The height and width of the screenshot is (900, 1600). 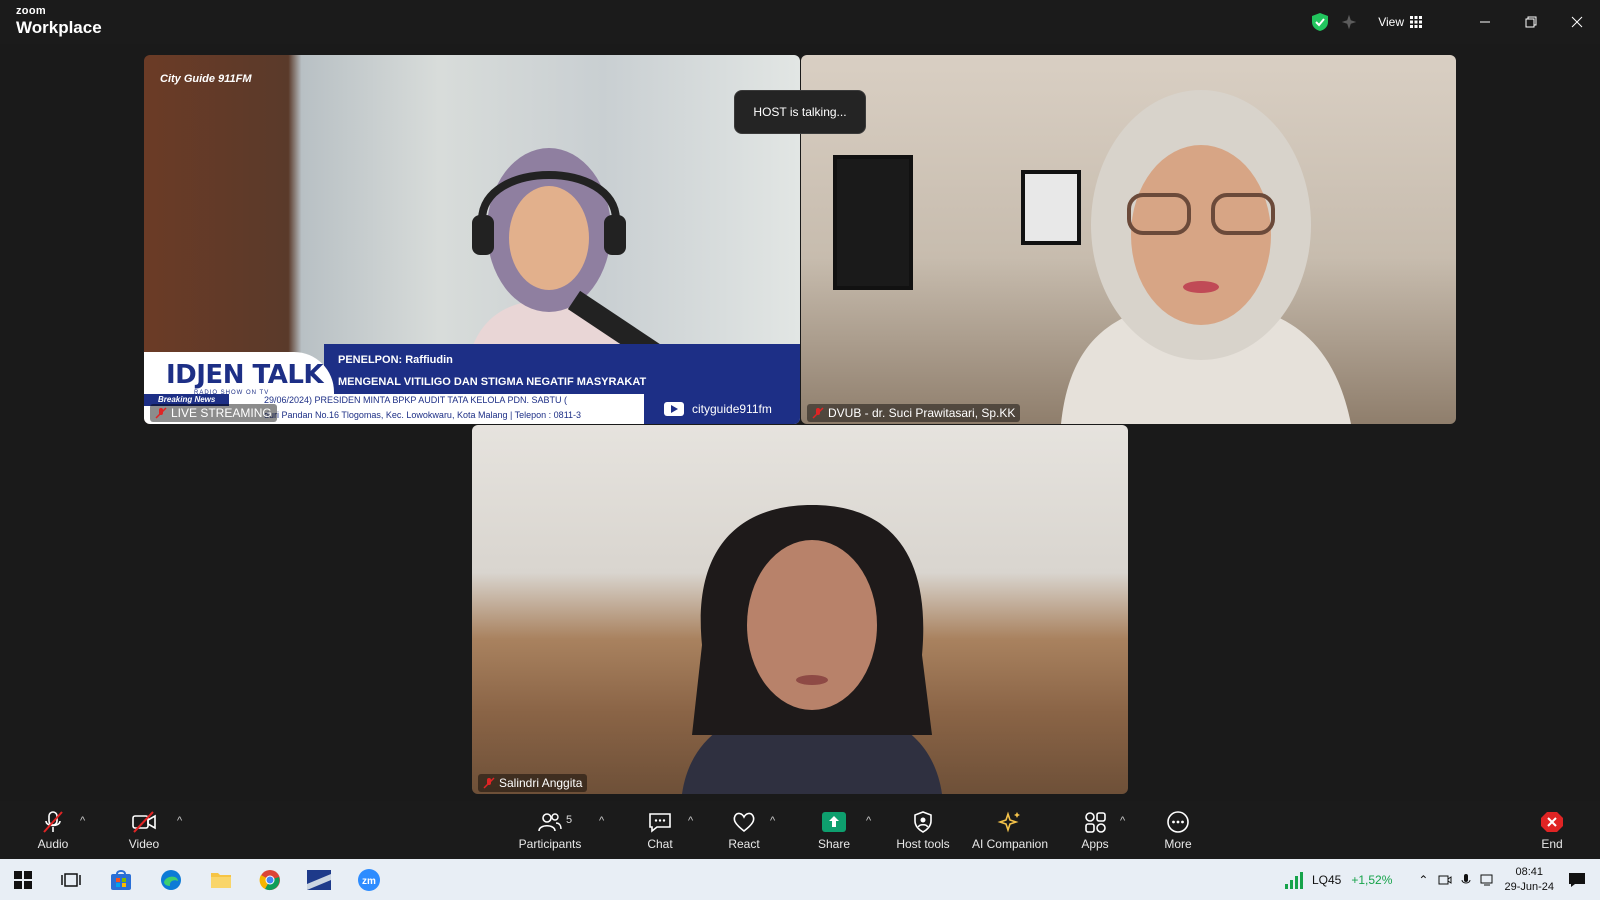 I want to click on participant-name: LIVE STREAMING, so click(x=221, y=413).